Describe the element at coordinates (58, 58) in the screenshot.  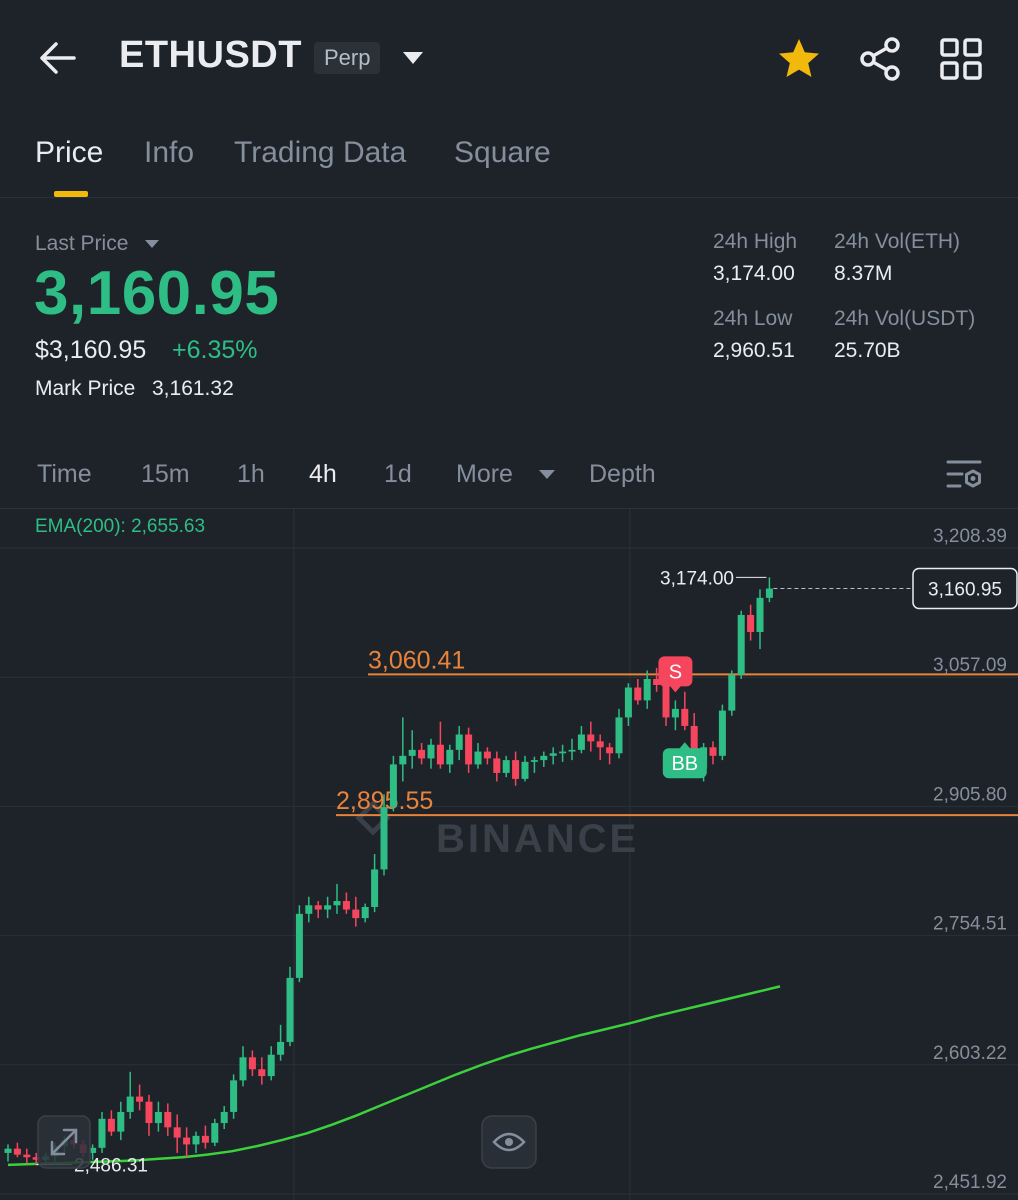
I see `arrow-left-icon` at that location.